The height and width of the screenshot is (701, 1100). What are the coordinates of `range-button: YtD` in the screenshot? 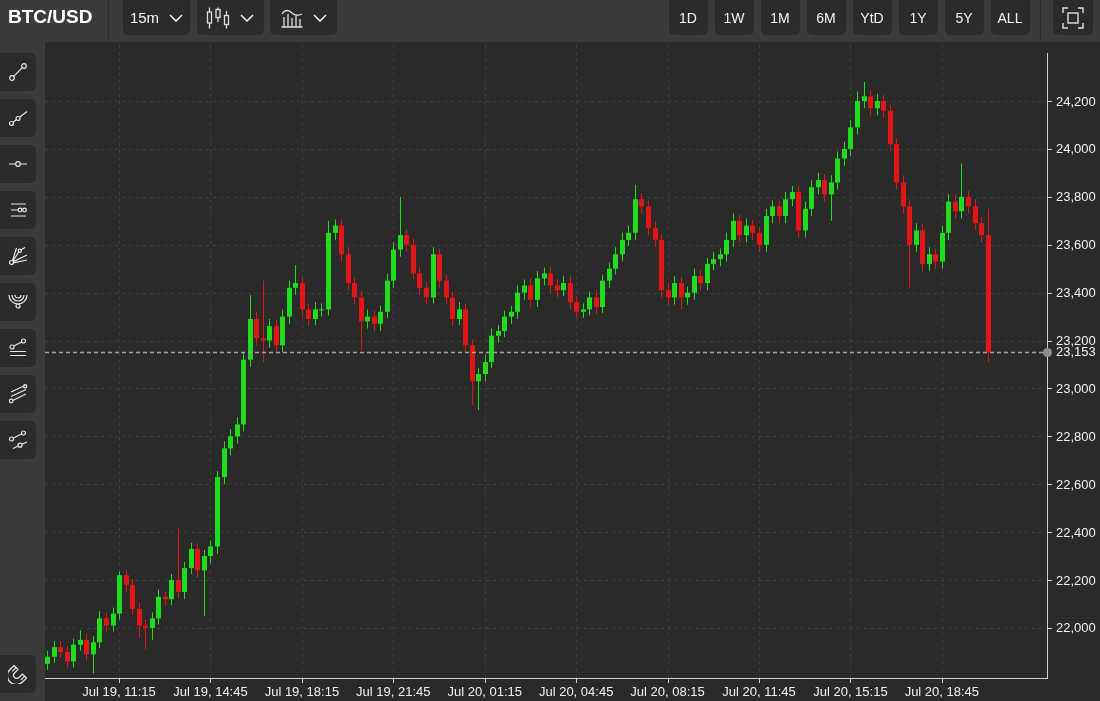 It's located at (872, 17).